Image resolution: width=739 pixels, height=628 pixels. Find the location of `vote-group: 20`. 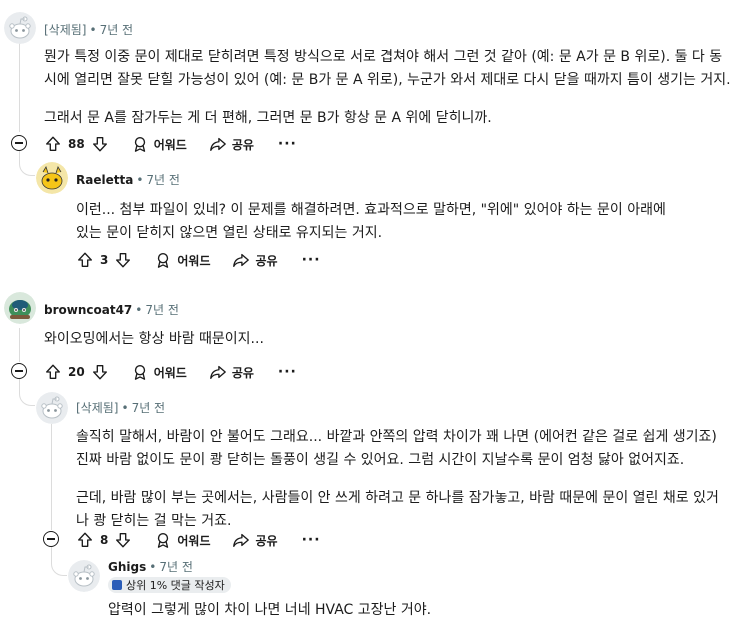

vote-group: 20 is located at coordinates (76, 372).